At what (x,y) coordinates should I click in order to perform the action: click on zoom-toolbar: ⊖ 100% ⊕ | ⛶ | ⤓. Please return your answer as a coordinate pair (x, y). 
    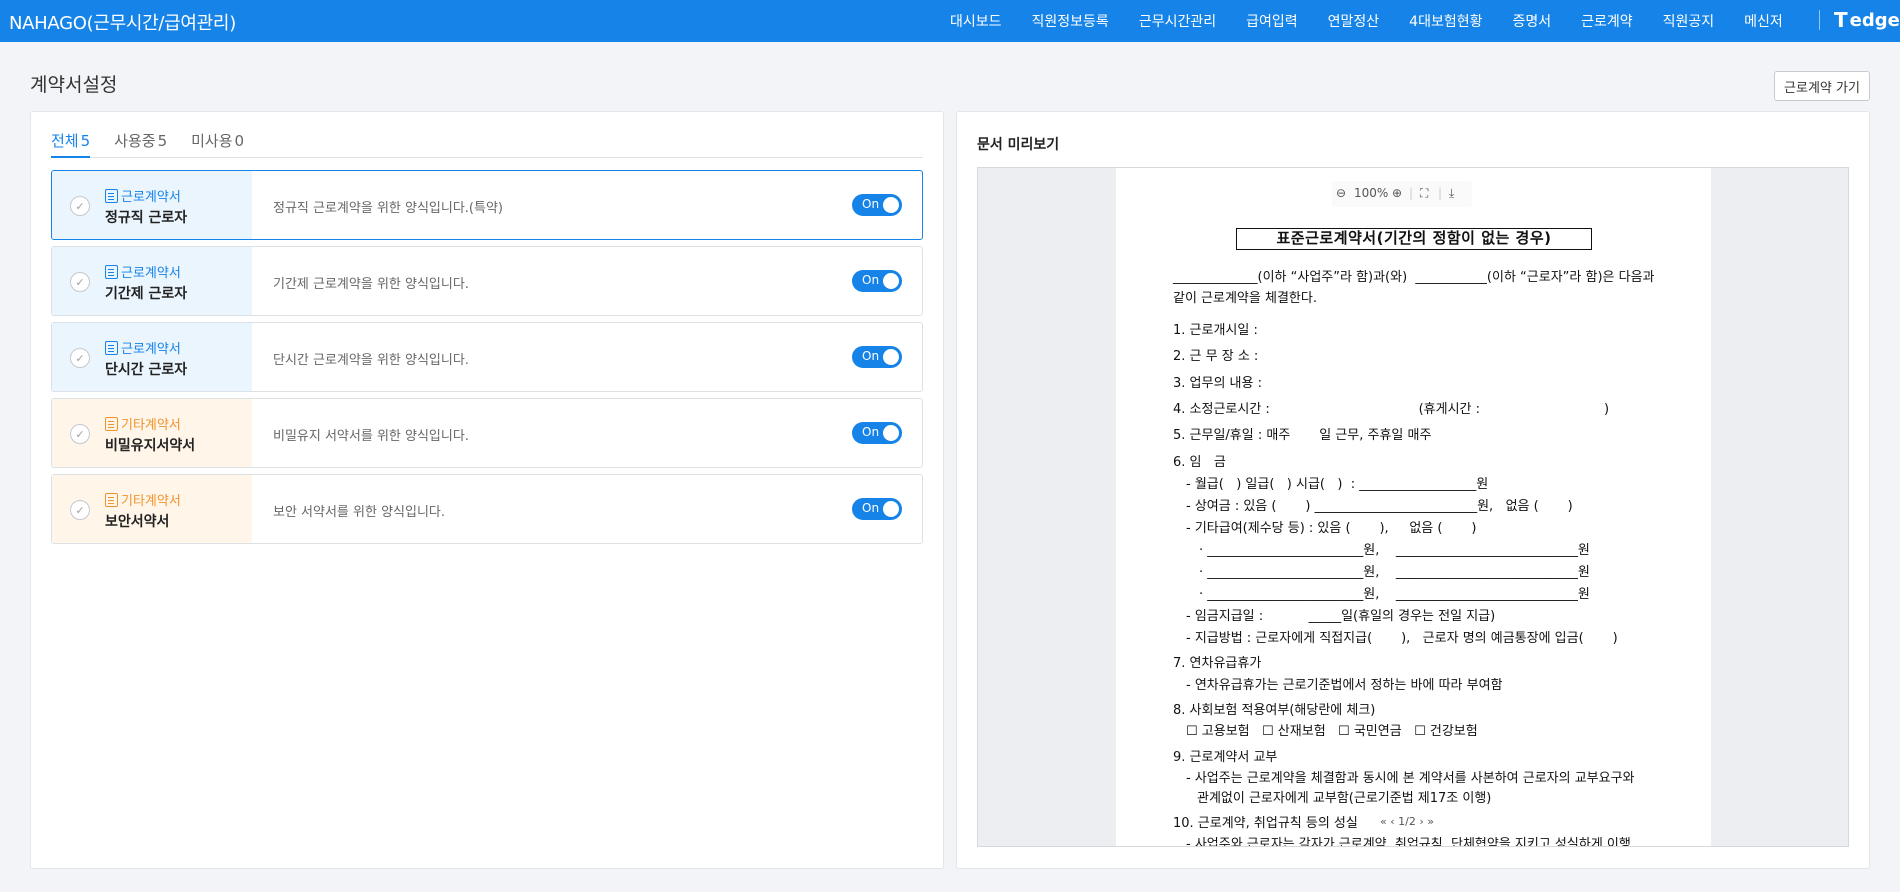
    Looking at the image, I should click on (1402, 194).